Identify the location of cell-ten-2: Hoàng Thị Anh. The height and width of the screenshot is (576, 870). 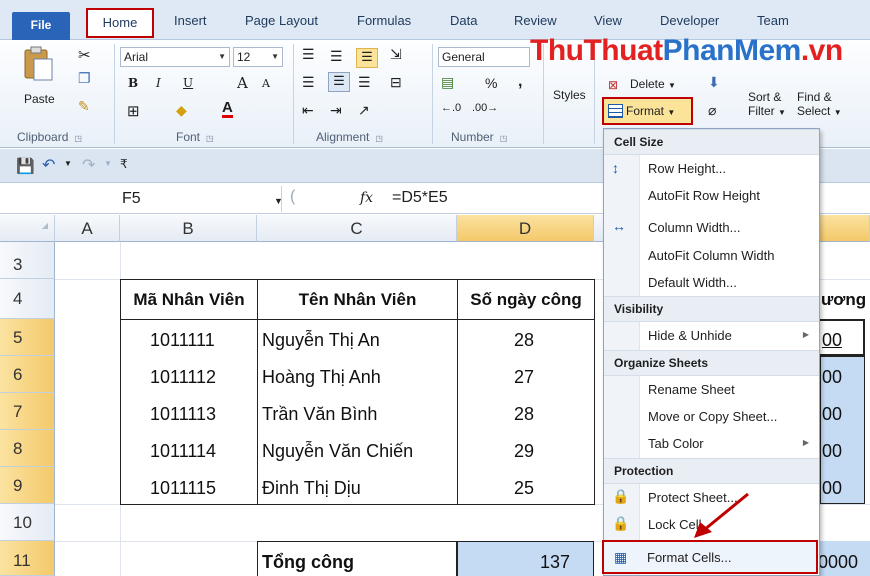
(321, 377).